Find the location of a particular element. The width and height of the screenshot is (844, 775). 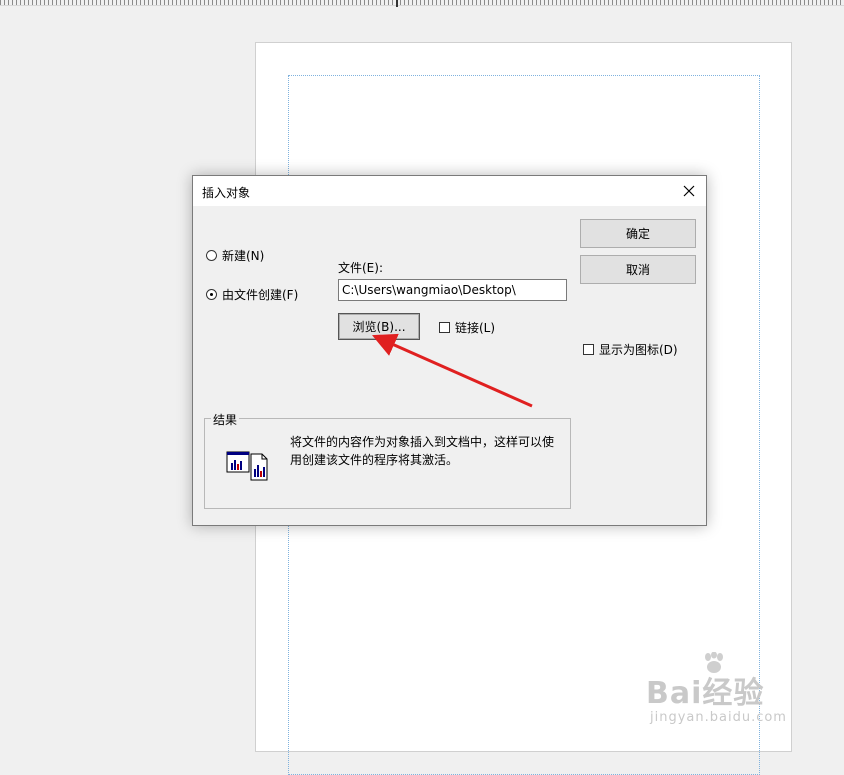

file-field-label: 文件(E): is located at coordinates (360, 268).